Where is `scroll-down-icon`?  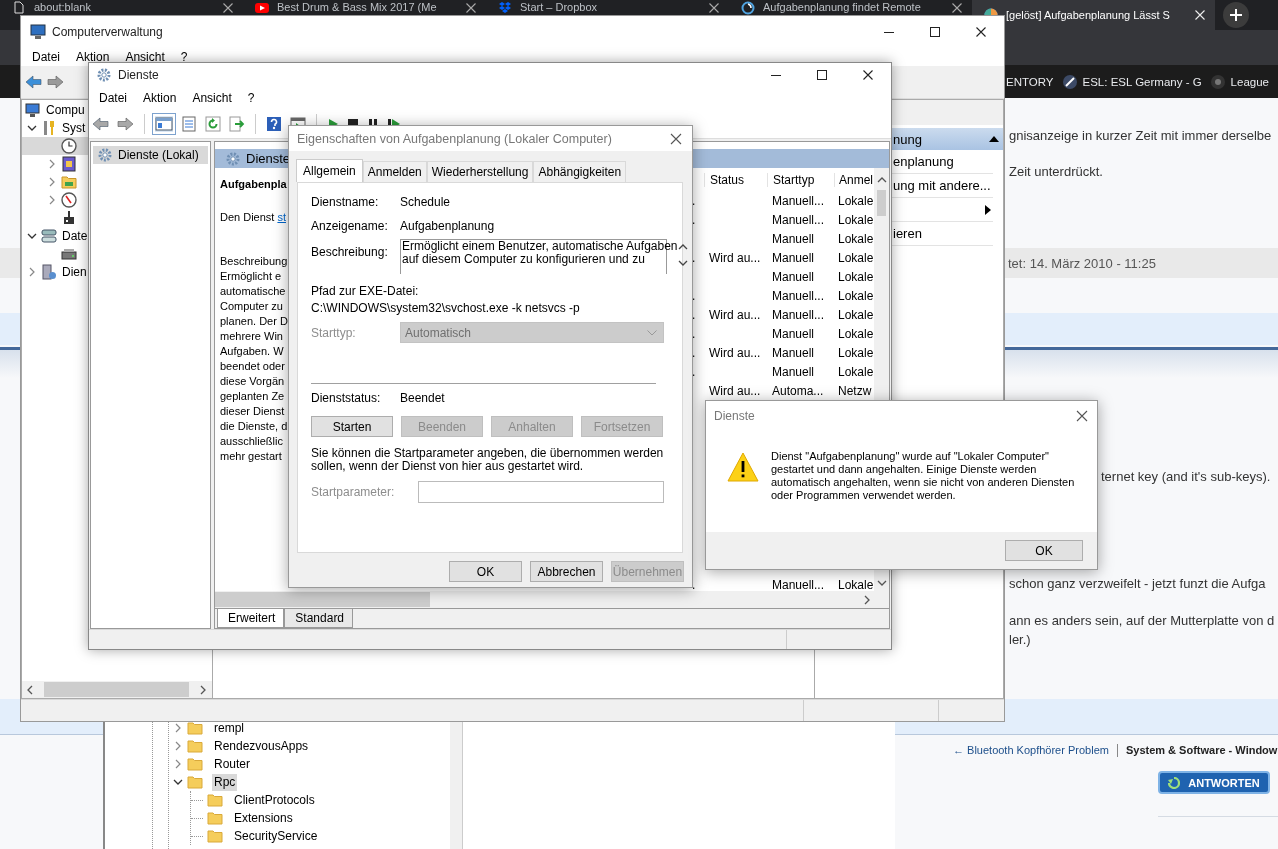 scroll-down-icon is located at coordinates (881, 583).